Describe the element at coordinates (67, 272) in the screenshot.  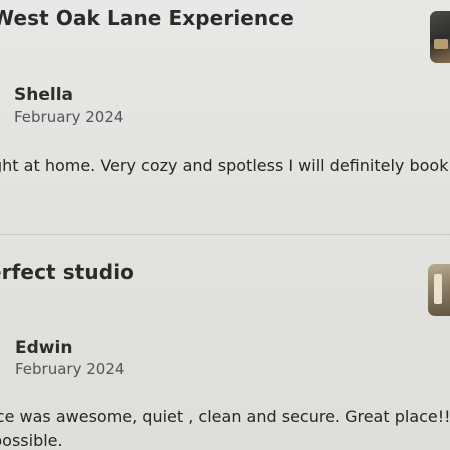
I see `review-title: erfect studio` at that location.